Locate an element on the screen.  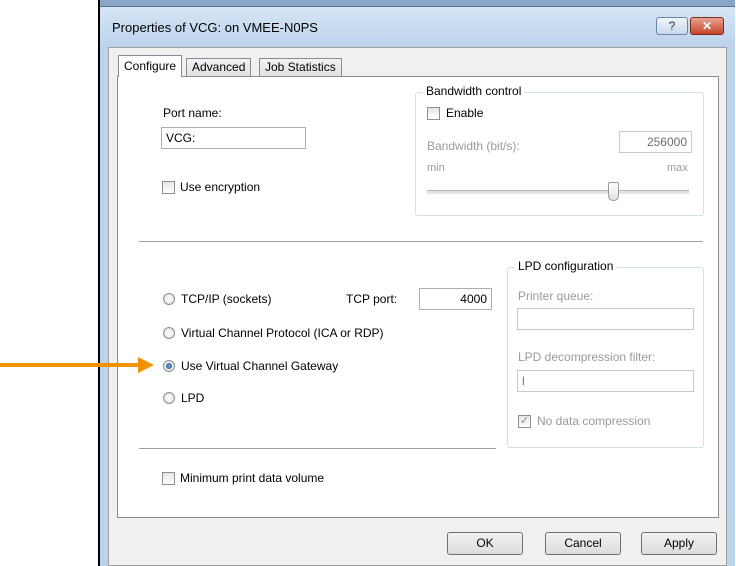
window-top-frame is located at coordinates (416, 3).